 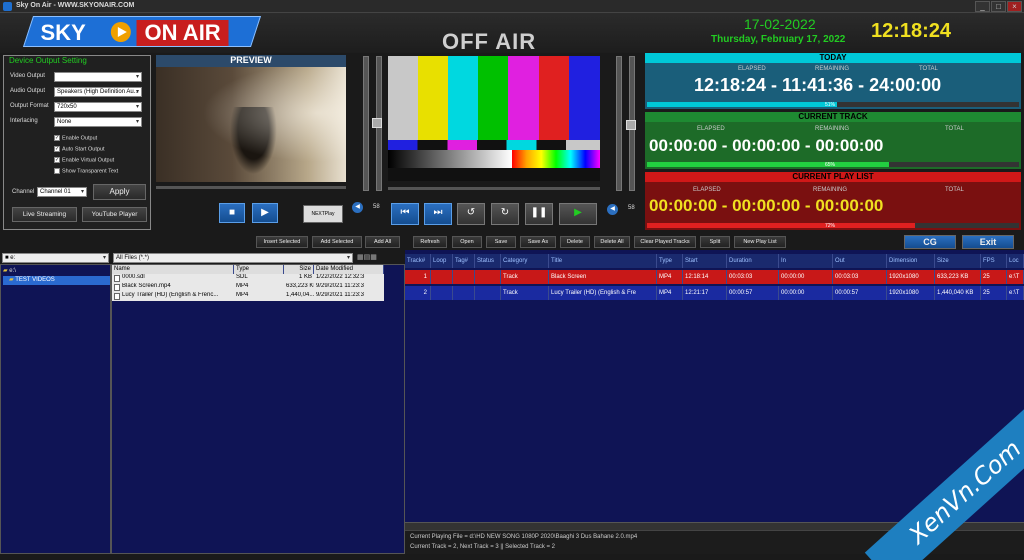 I want to click on delete-all-button: Delete All, so click(x=612, y=242).